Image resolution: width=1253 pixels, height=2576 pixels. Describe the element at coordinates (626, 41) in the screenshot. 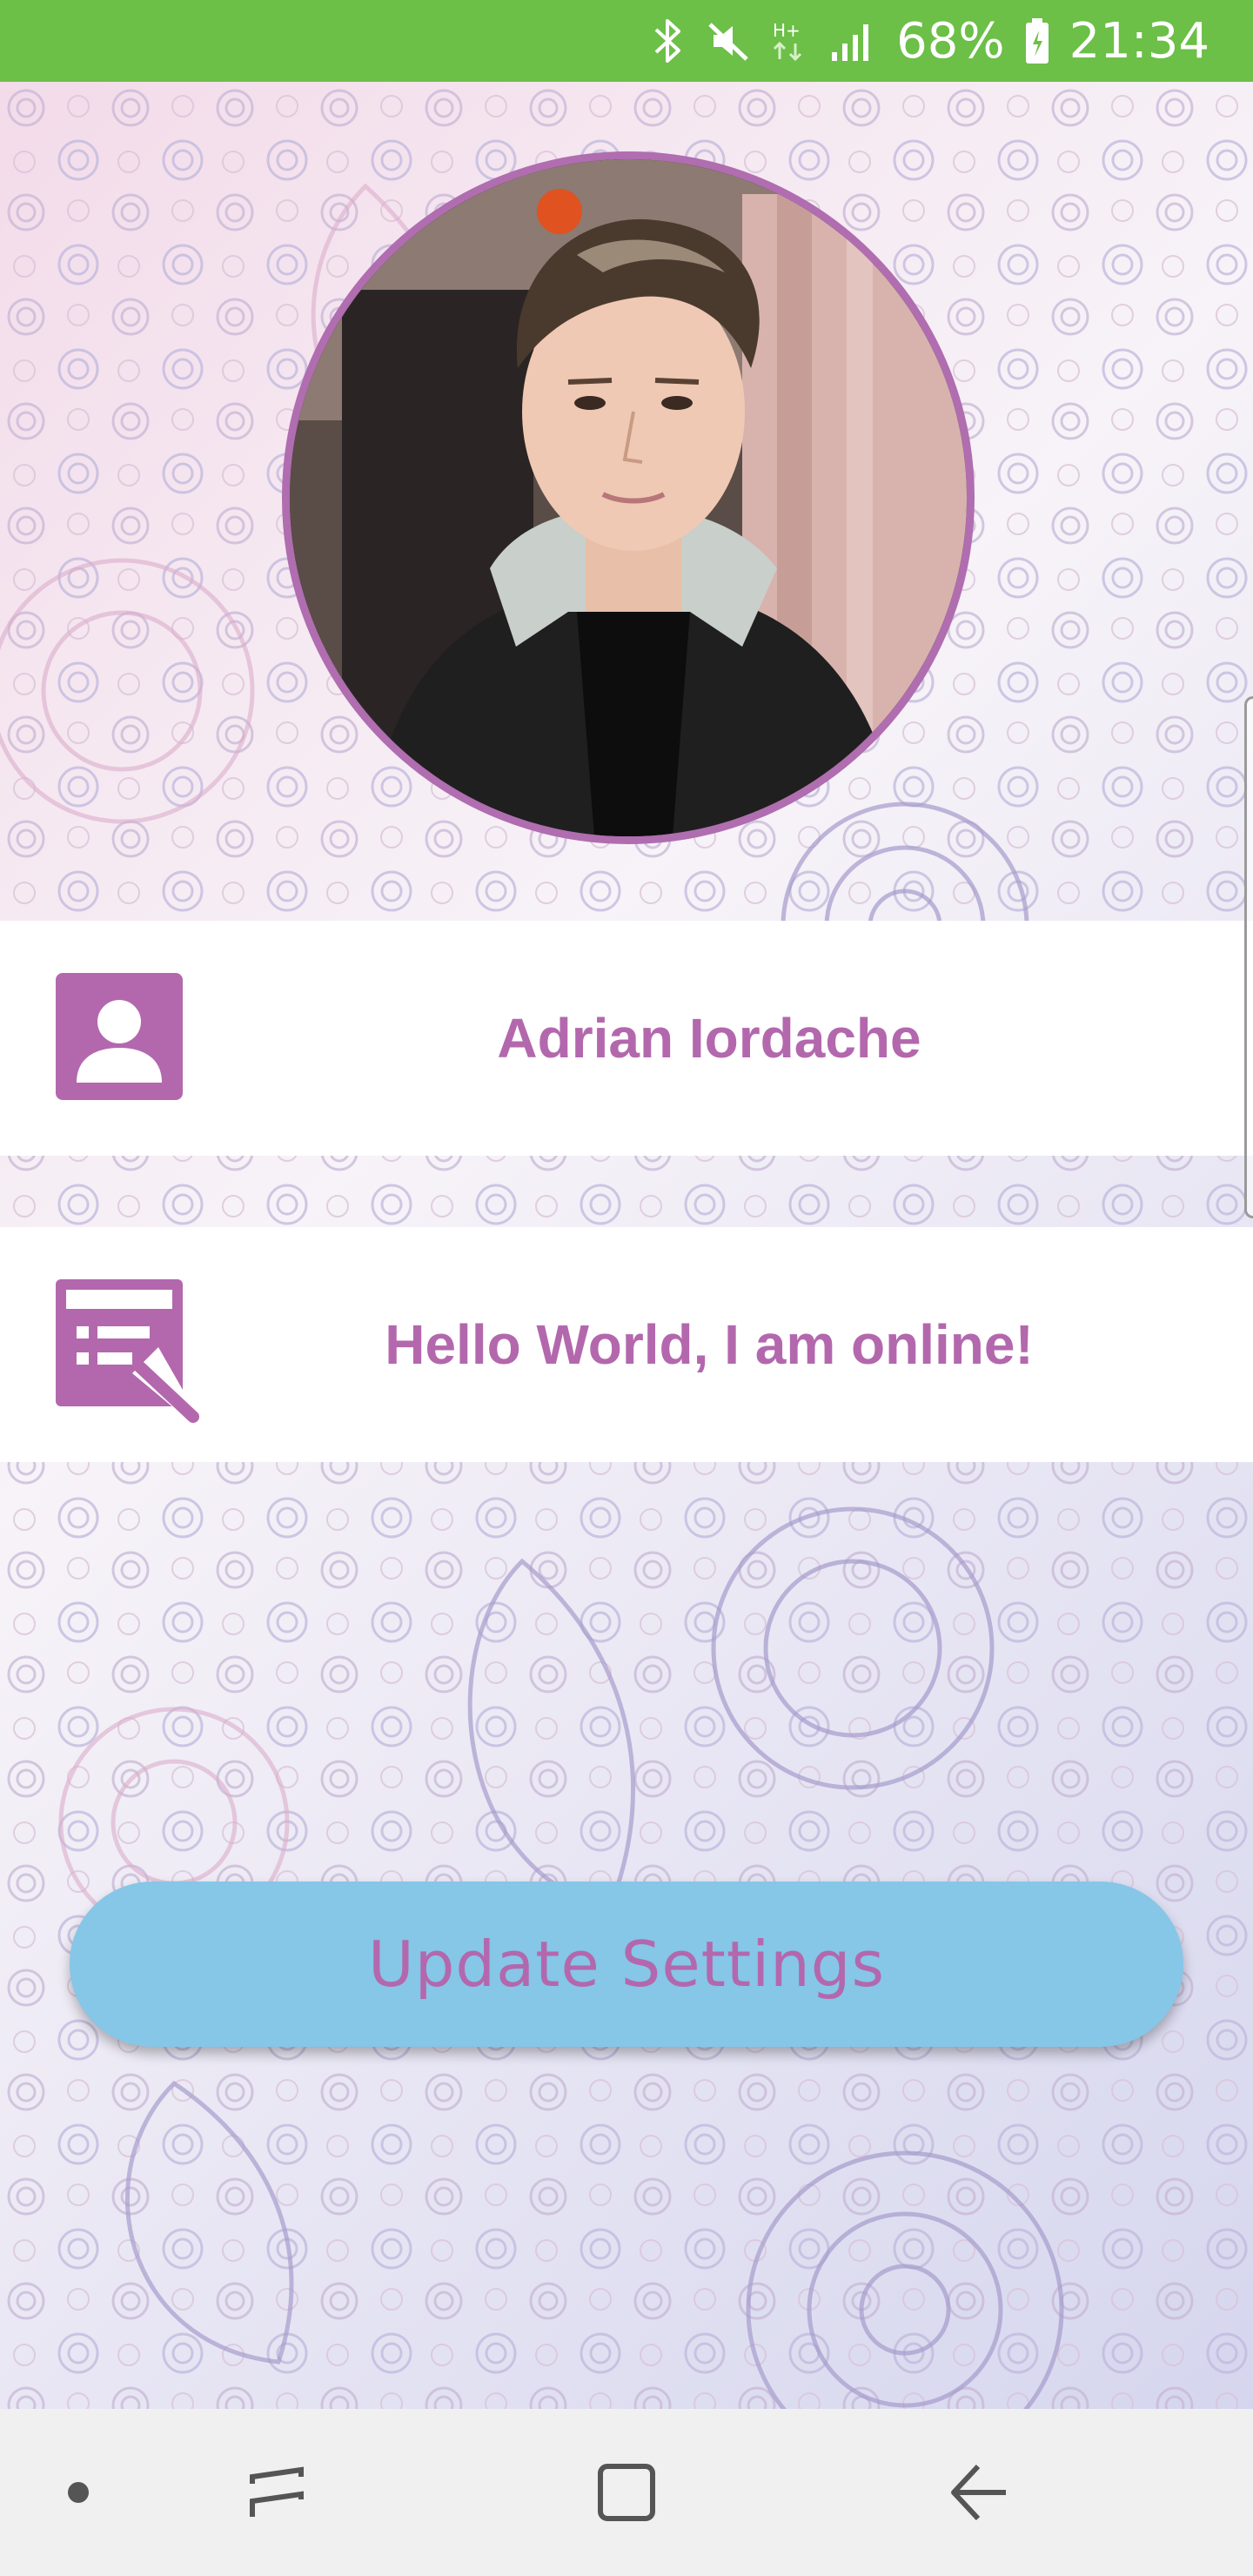

I see `status-bar: H+ 68% 21:34` at that location.